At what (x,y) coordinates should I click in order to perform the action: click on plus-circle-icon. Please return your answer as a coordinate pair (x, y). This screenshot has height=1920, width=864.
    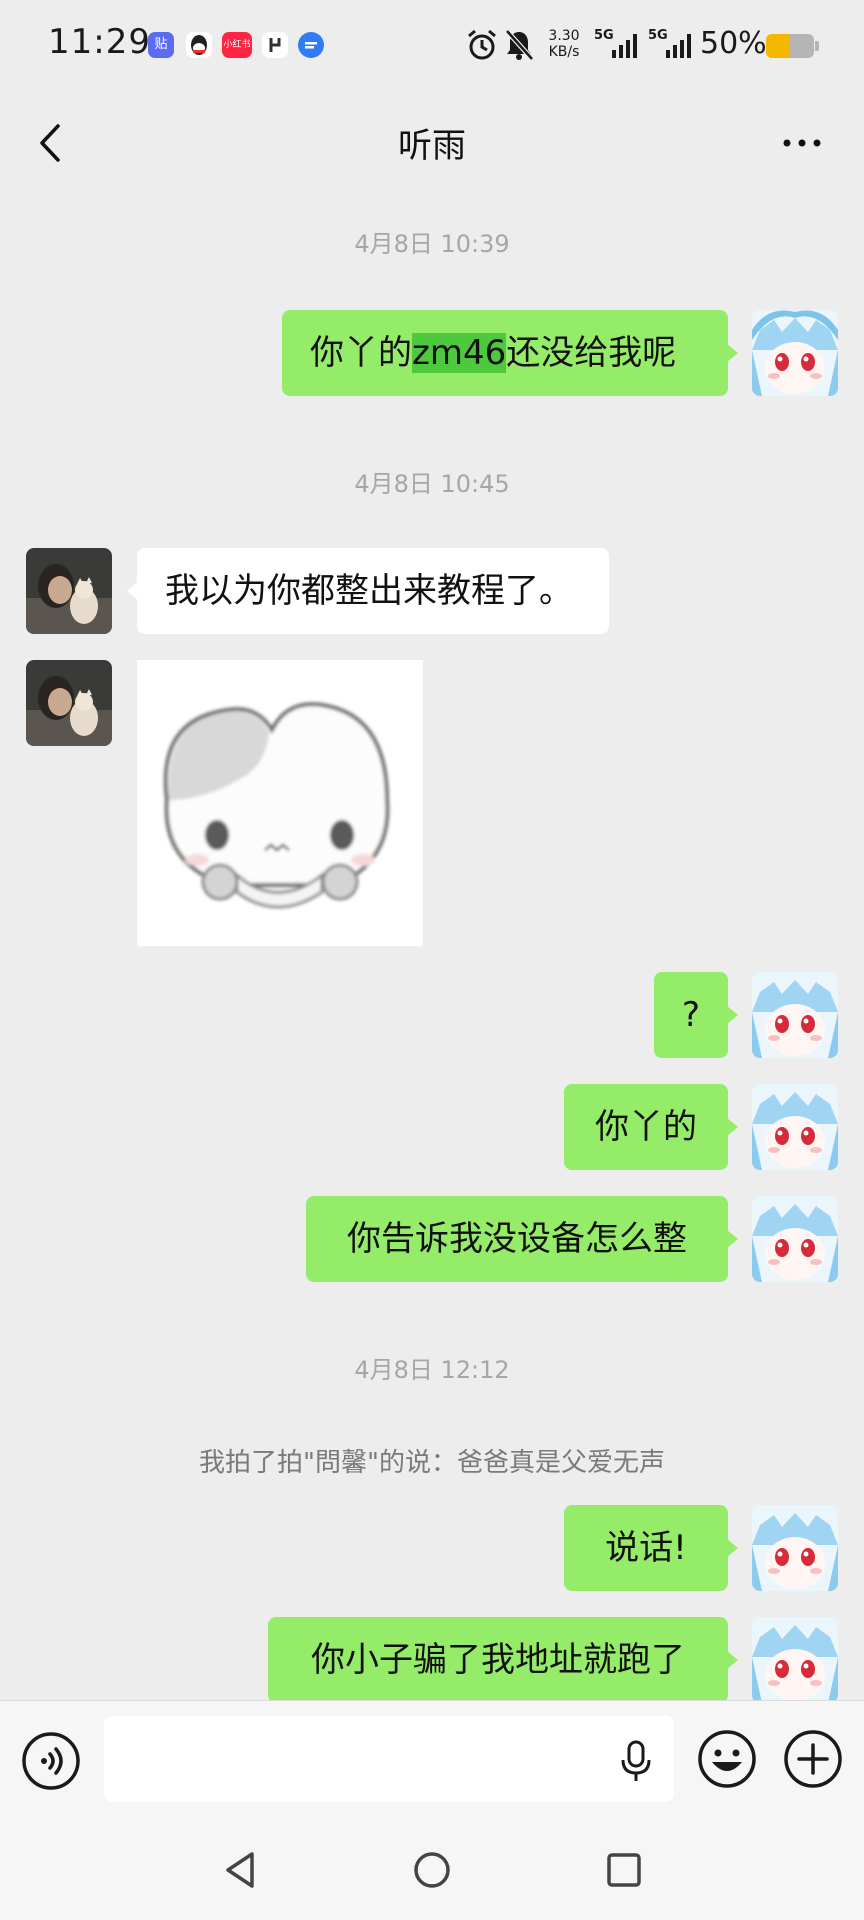
    Looking at the image, I should click on (813, 1759).